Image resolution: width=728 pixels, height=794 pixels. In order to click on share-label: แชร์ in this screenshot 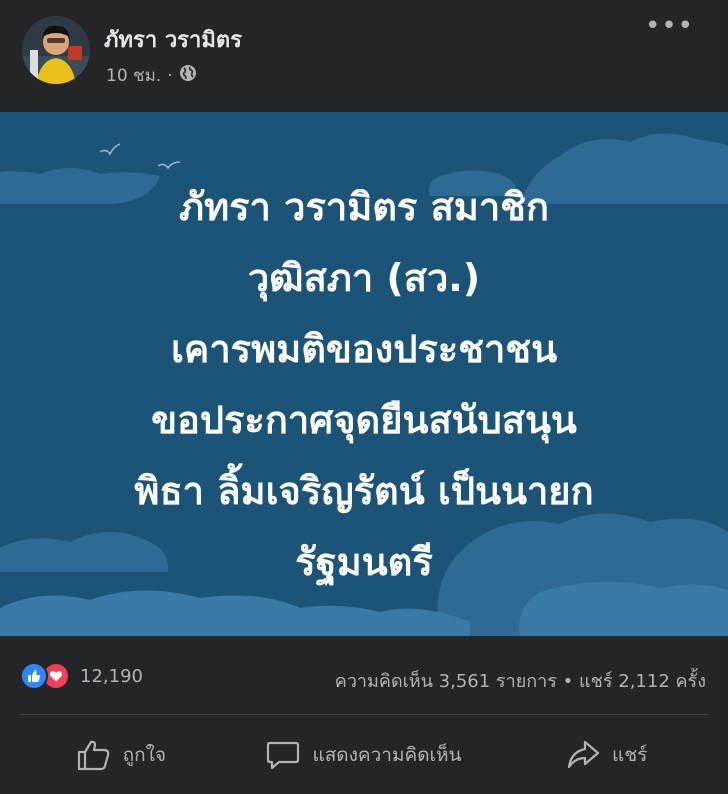, I will do `click(630, 755)`.